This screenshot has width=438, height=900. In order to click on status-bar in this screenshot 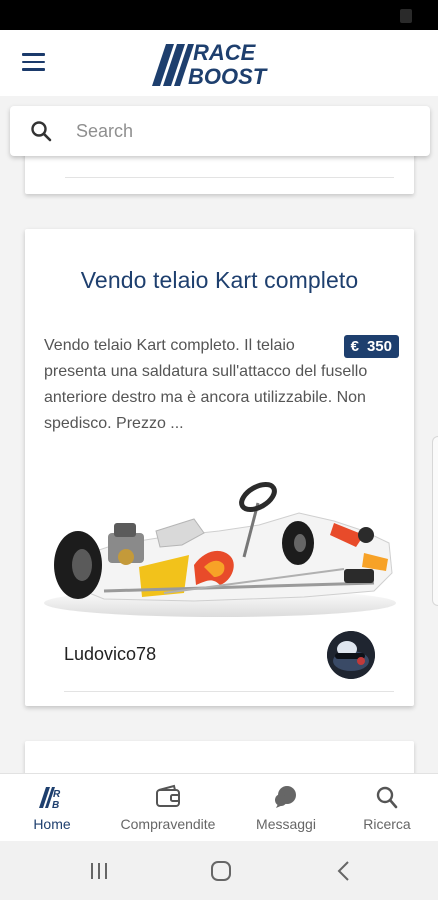, I will do `click(219, 15)`.